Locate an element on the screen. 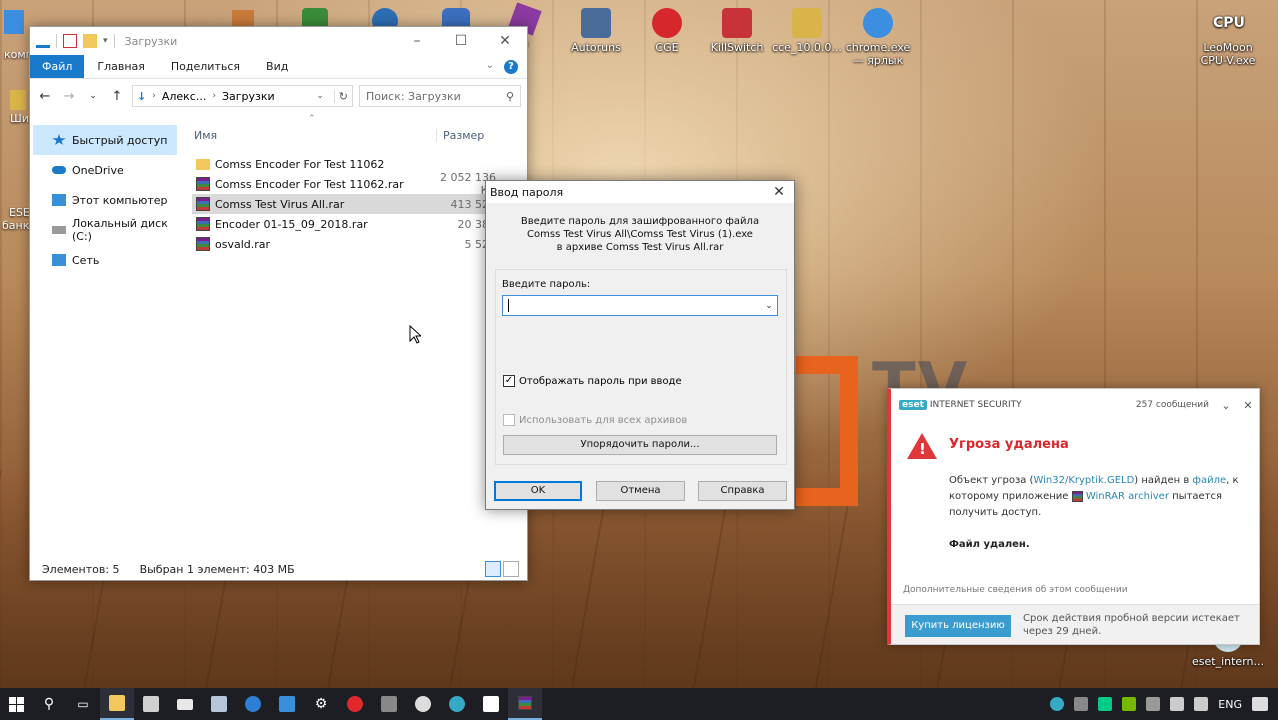 The width and height of the screenshot is (1278, 720). taskbar-opera is located at coordinates (355, 704).